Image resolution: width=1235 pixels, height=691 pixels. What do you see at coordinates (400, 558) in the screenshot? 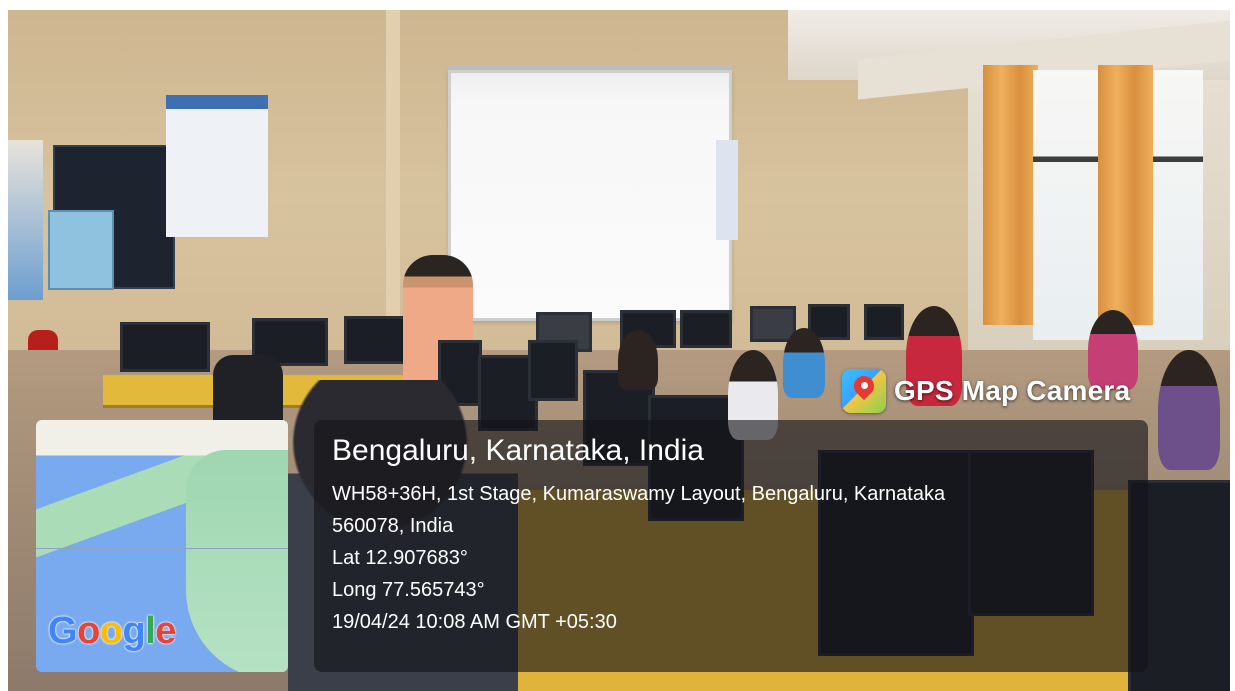
I see `latitude: Lat 12.907683°` at bounding box center [400, 558].